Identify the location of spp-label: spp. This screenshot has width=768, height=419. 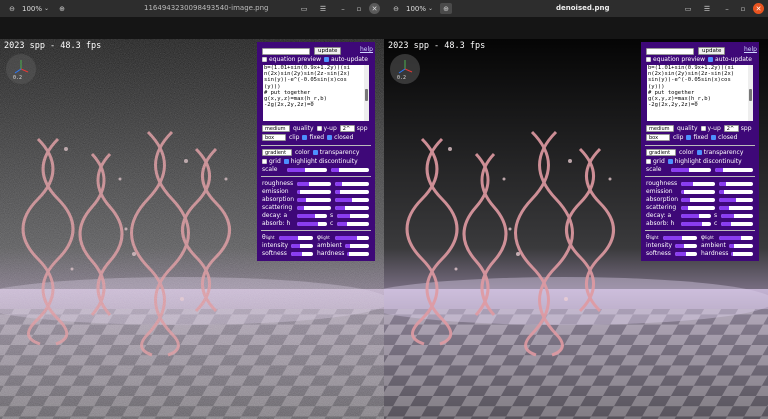
(746, 128).